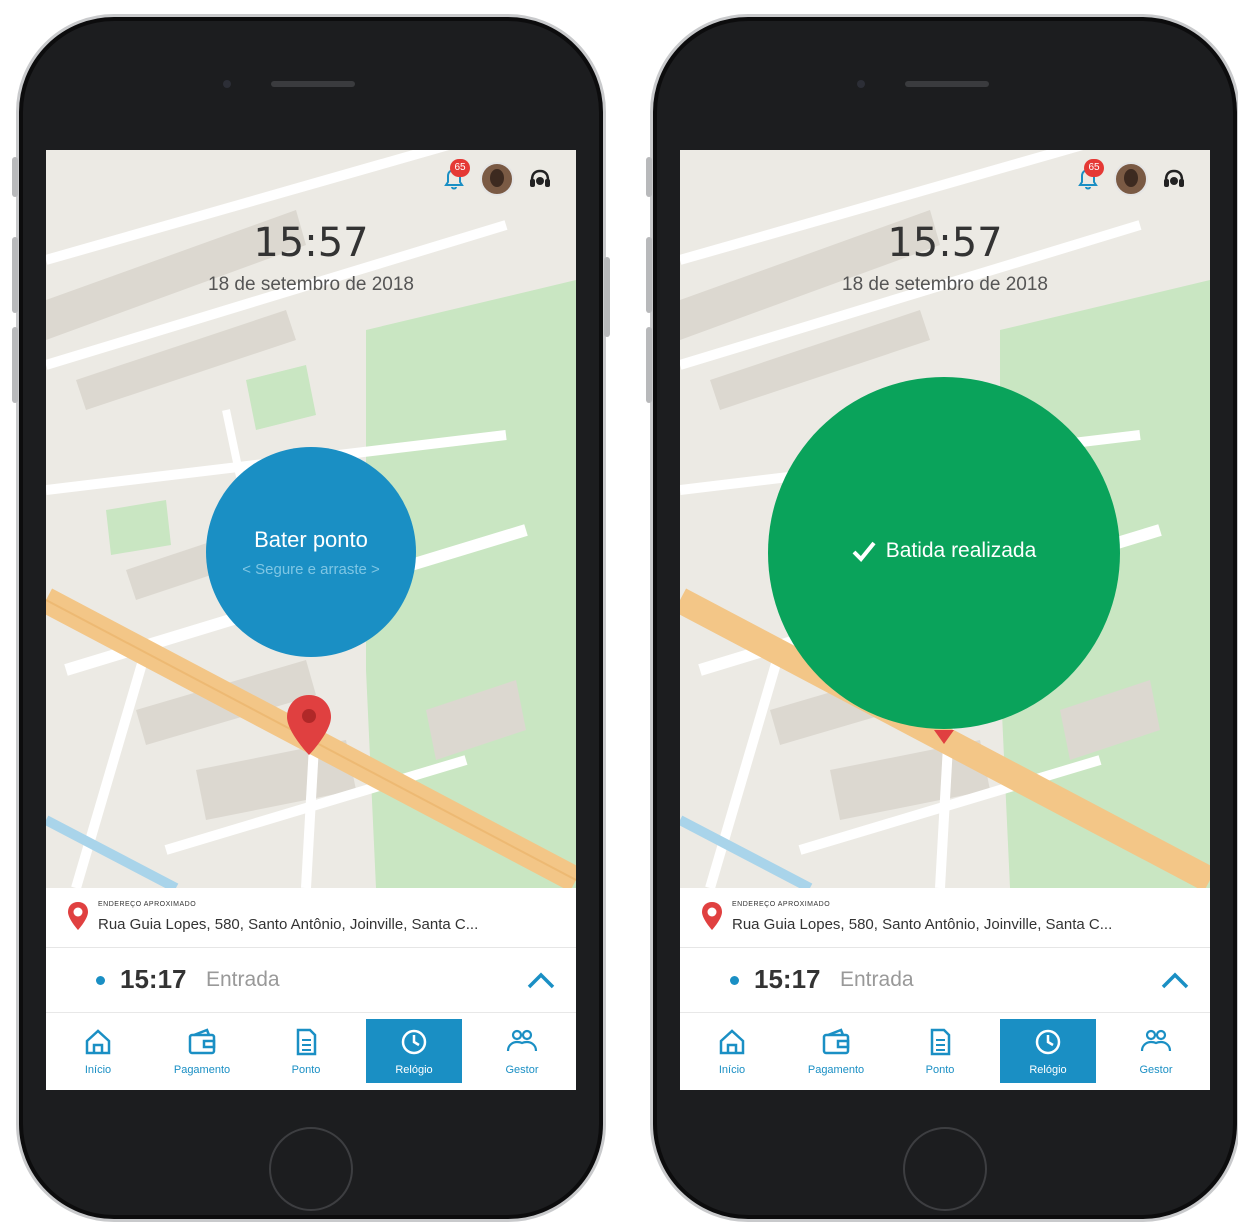 The width and height of the screenshot is (1238, 1225). Describe the element at coordinates (311, 569) in the screenshot. I see `punch-button-hint: < Segure e arraste >` at that location.